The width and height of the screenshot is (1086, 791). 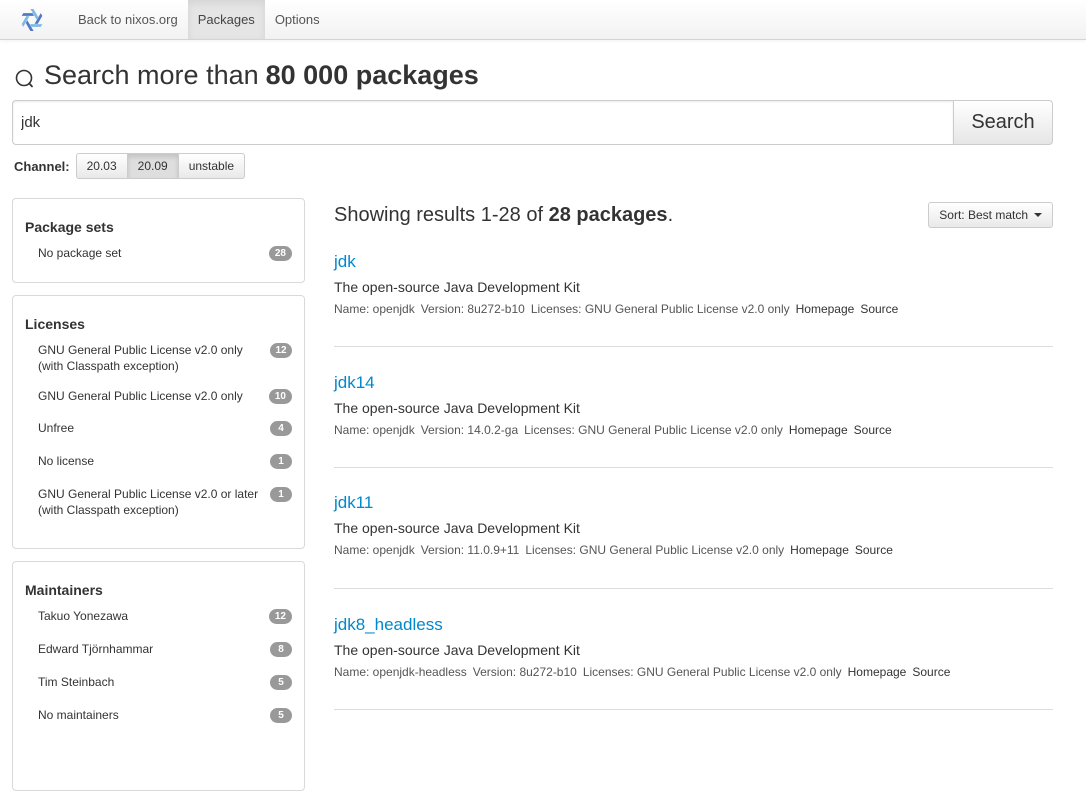 I want to click on filter-item: No maintainers 5, so click(x=158, y=715).